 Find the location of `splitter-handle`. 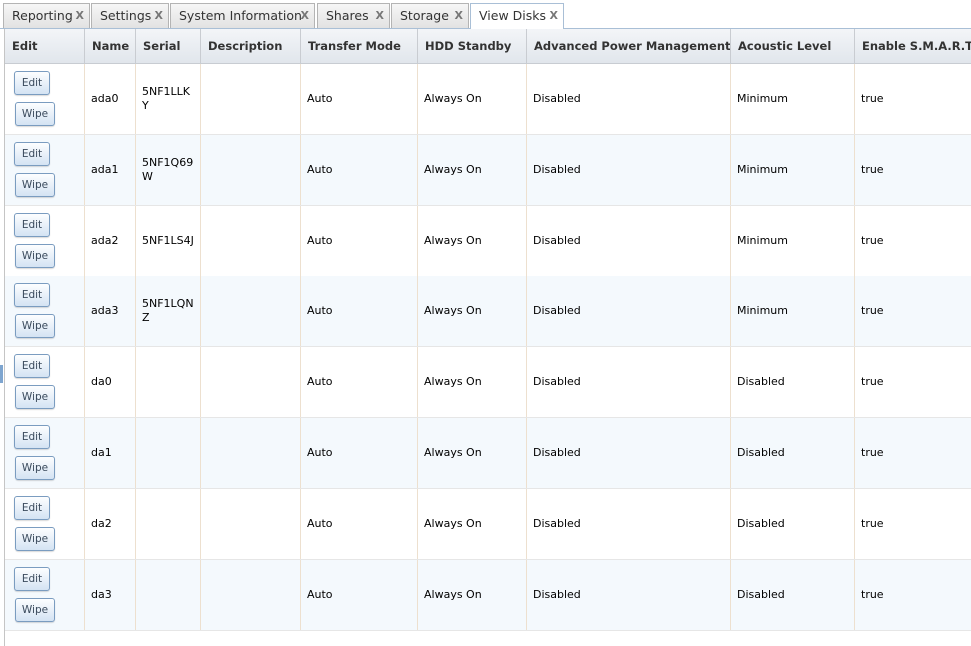

splitter-handle is located at coordinates (1, 374).